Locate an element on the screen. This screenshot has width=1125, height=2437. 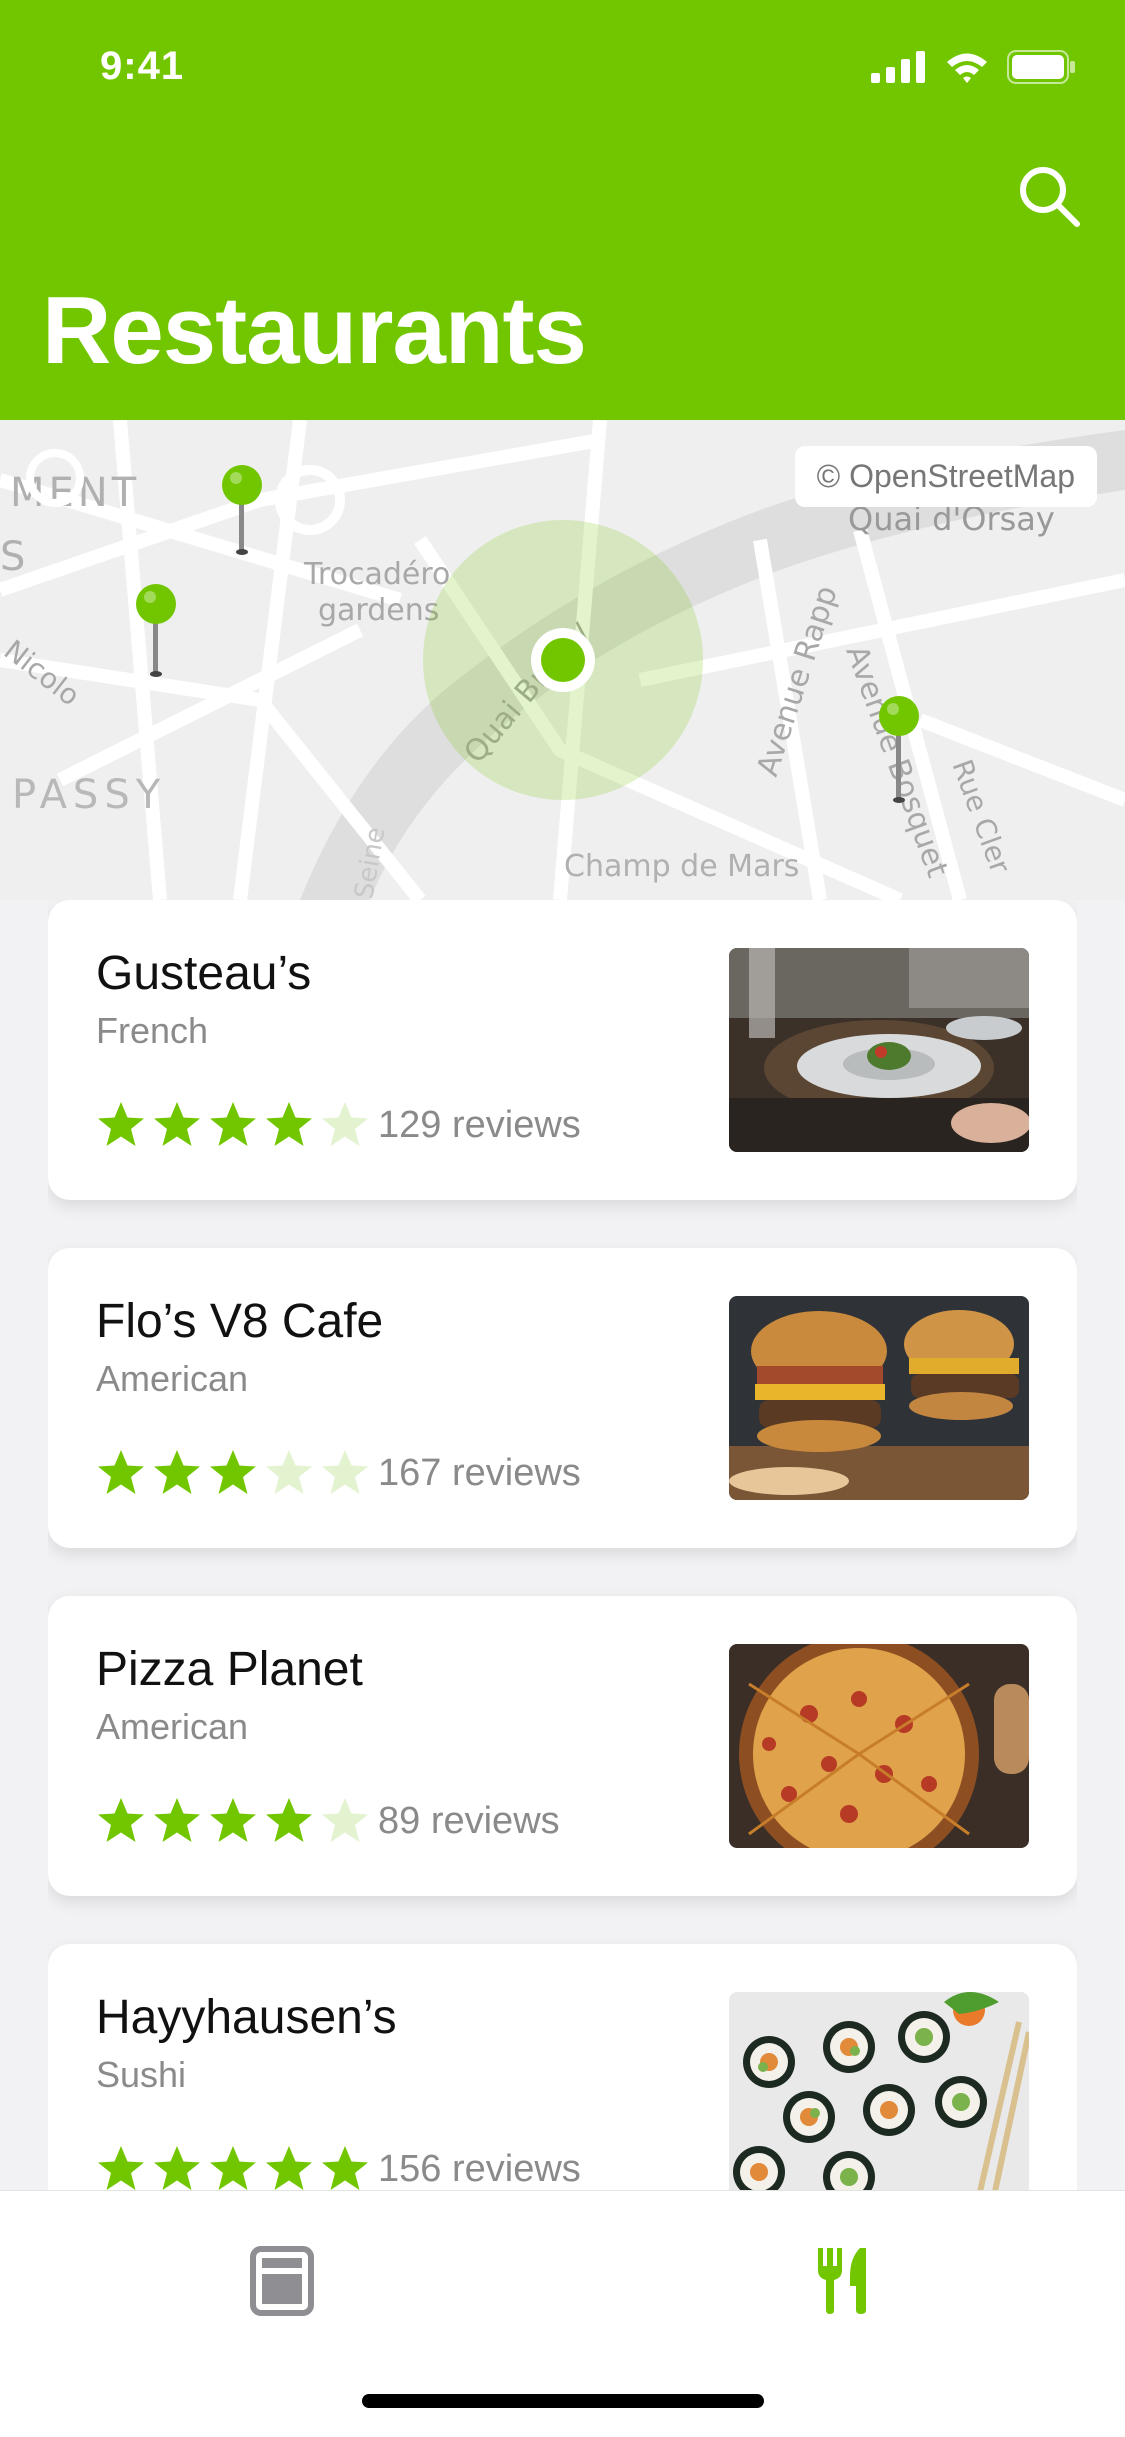
map-attribution: © OpenStreetMap is located at coordinates (945, 476).